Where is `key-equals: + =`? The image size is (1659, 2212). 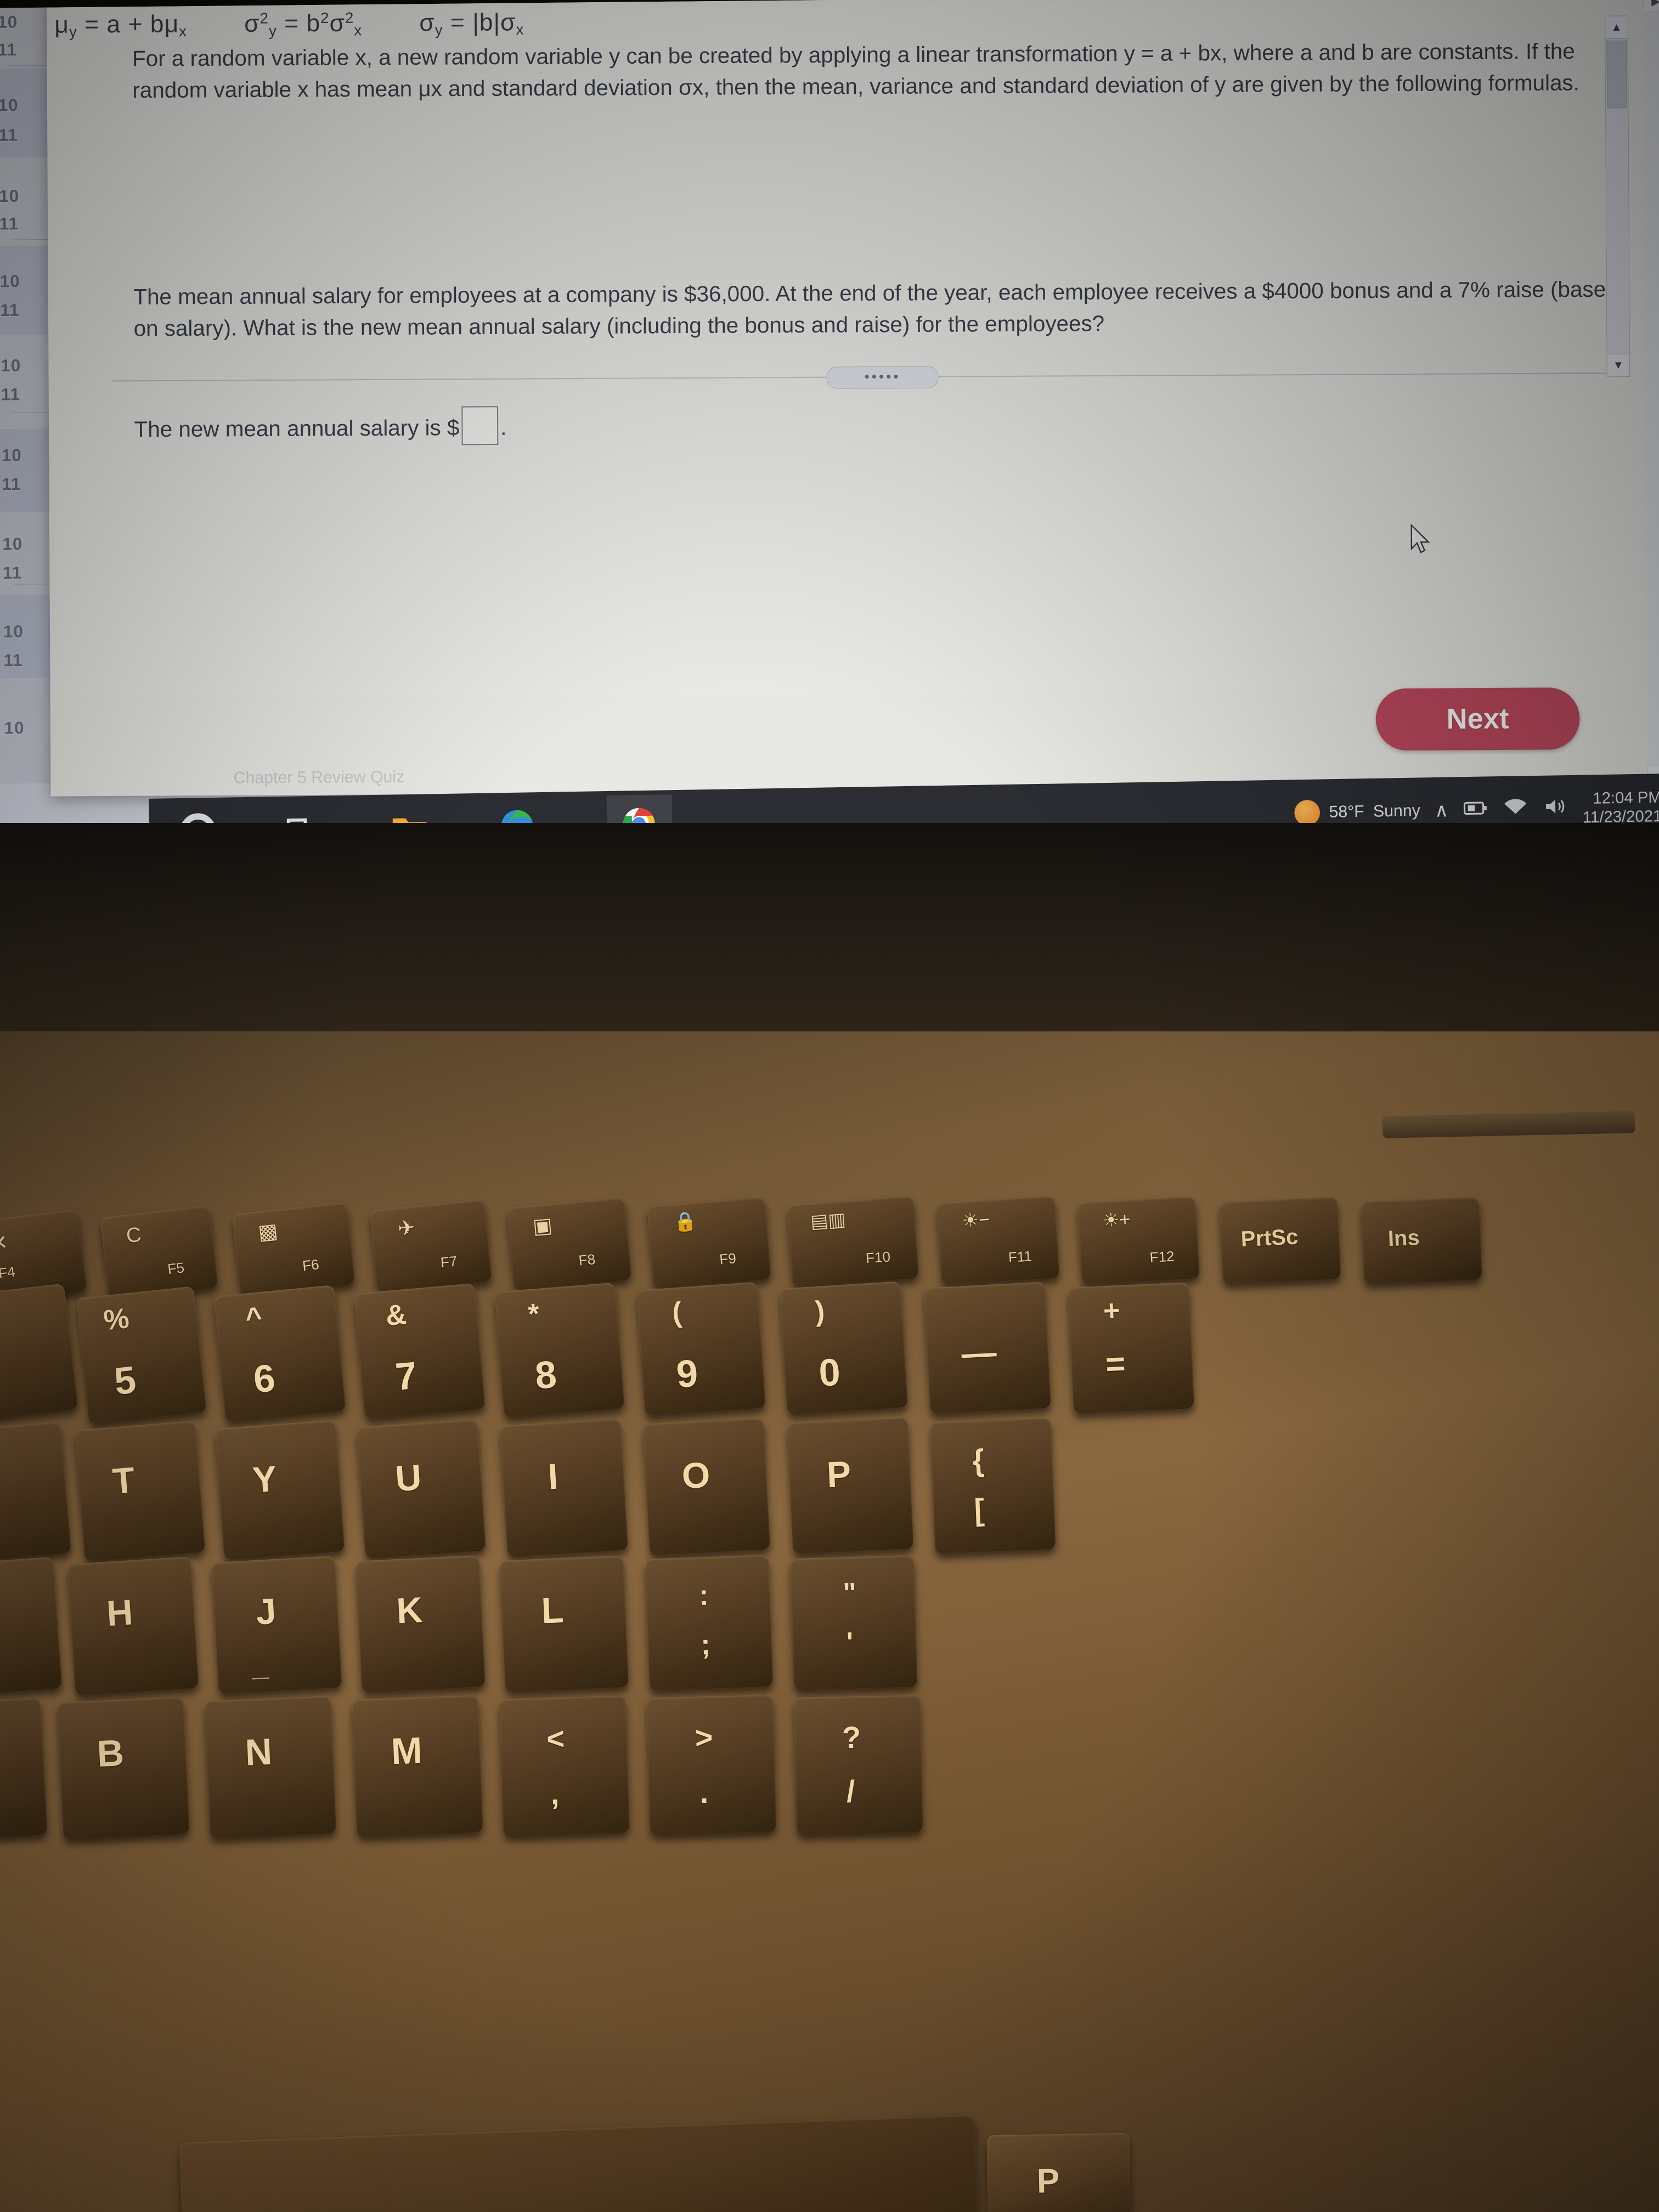 key-equals: + = is located at coordinates (1131, 1348).